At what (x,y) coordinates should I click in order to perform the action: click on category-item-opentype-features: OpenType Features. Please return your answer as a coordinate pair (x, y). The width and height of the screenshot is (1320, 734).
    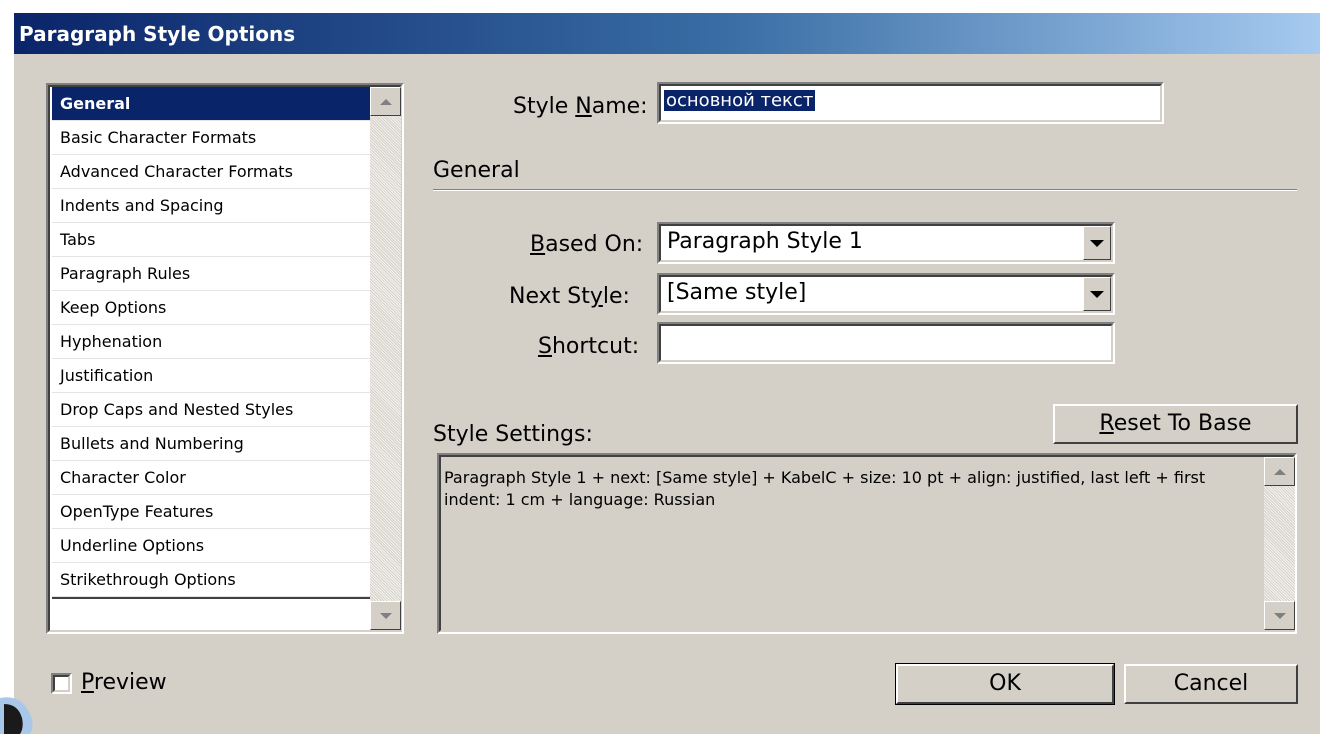
    Looking at the image, I should click on (212, 512).